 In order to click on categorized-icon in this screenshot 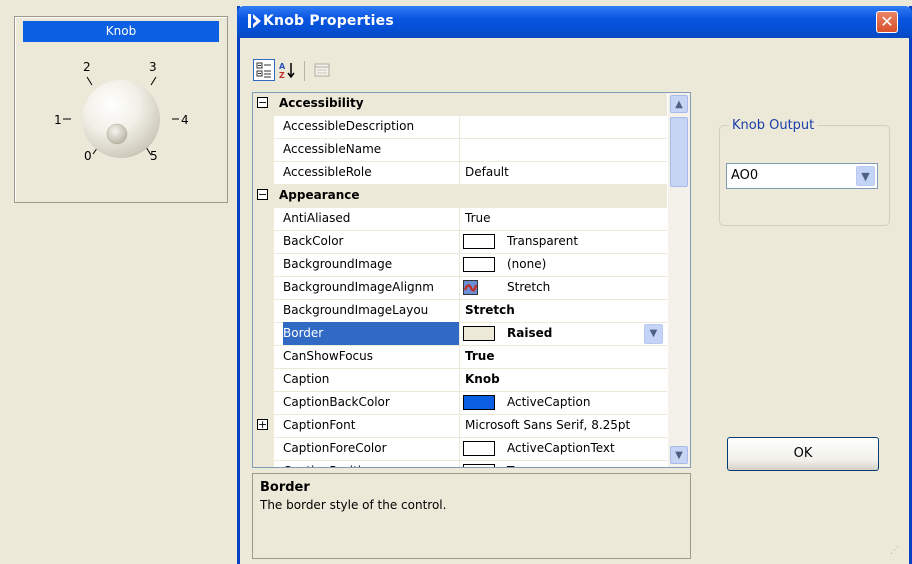, I will do `click(263, 70)`.